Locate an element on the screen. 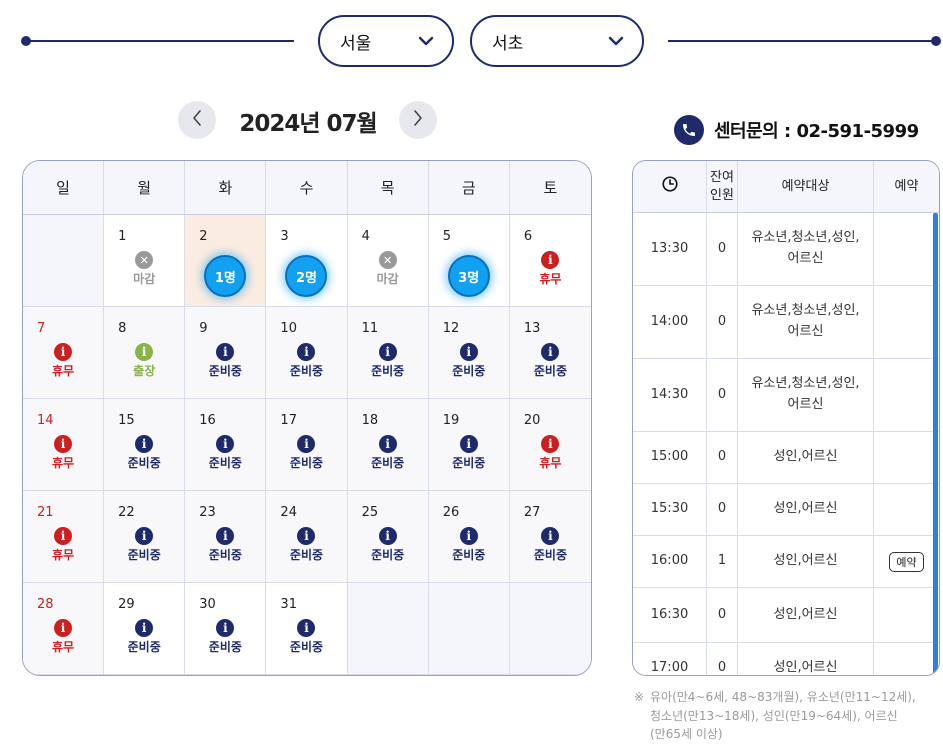 This screenshot has width=943, height=754. table-row: 15:30 0 성인,어르신 is located at coordinates (786, 510).